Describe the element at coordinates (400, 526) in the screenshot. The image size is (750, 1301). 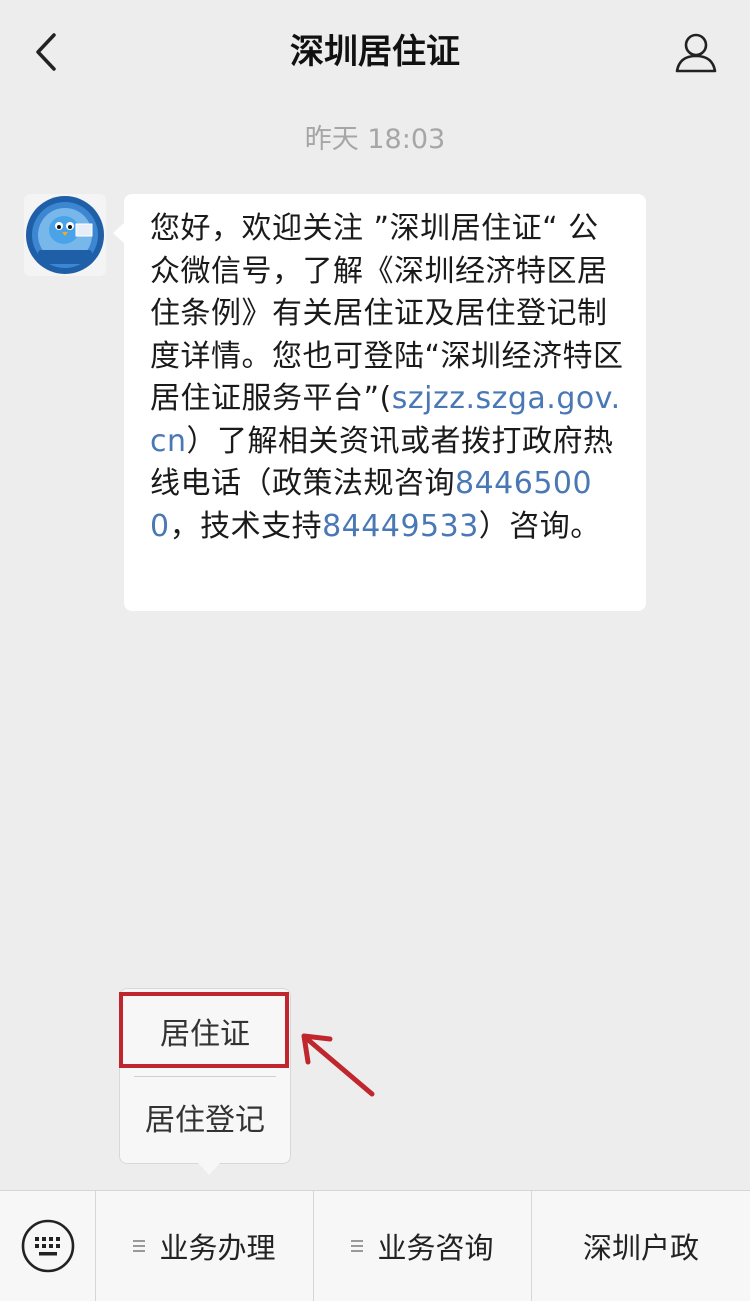
I see `support-phone-link: 84449533` at that location.